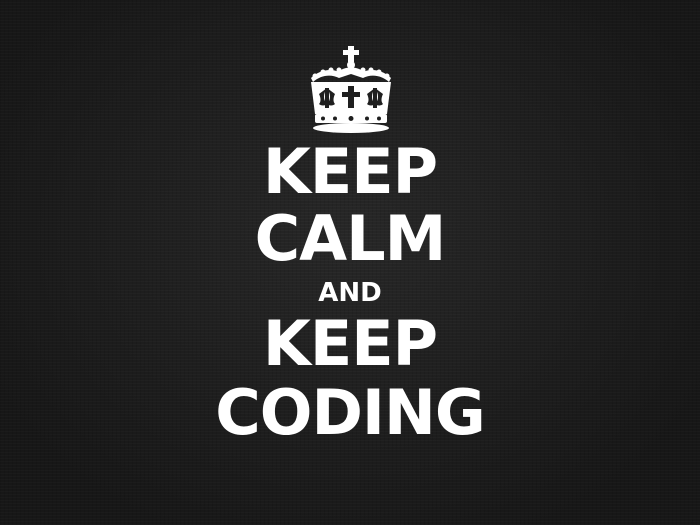 The width and height of the screenshot is (700, 525). I want to click on poster-line-coding: CODING, so click(350, 412).